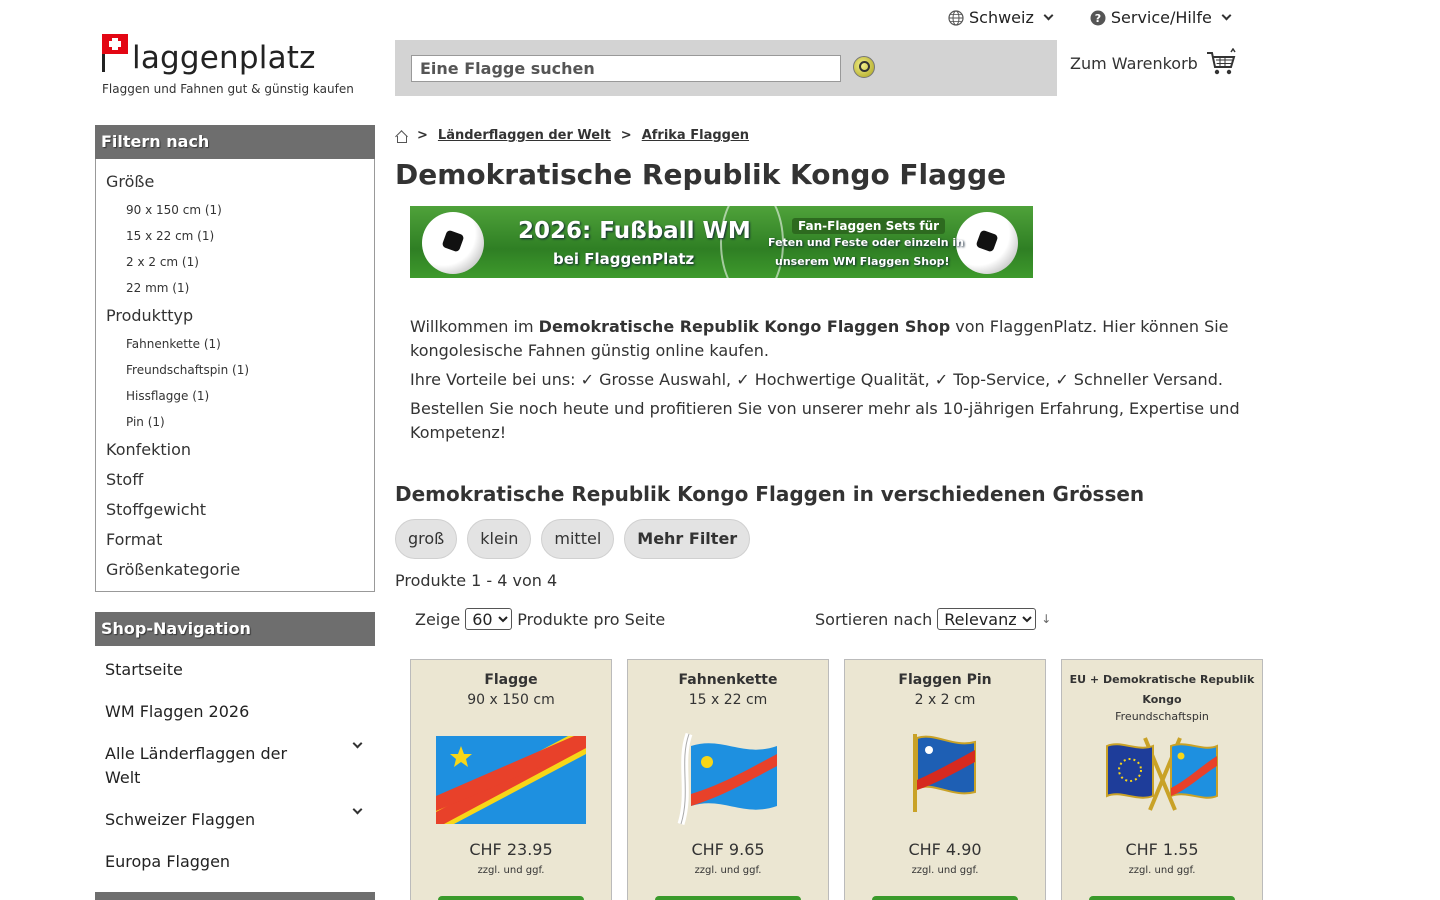 This screenshot has width=1440, height=900. I want to click on drc-flag-chain-image, so click(727, 779).